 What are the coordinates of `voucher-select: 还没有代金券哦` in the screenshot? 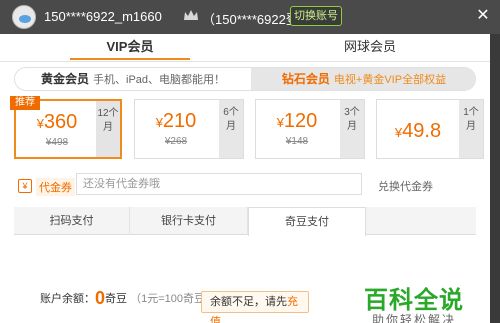 It's located at (219, 184).